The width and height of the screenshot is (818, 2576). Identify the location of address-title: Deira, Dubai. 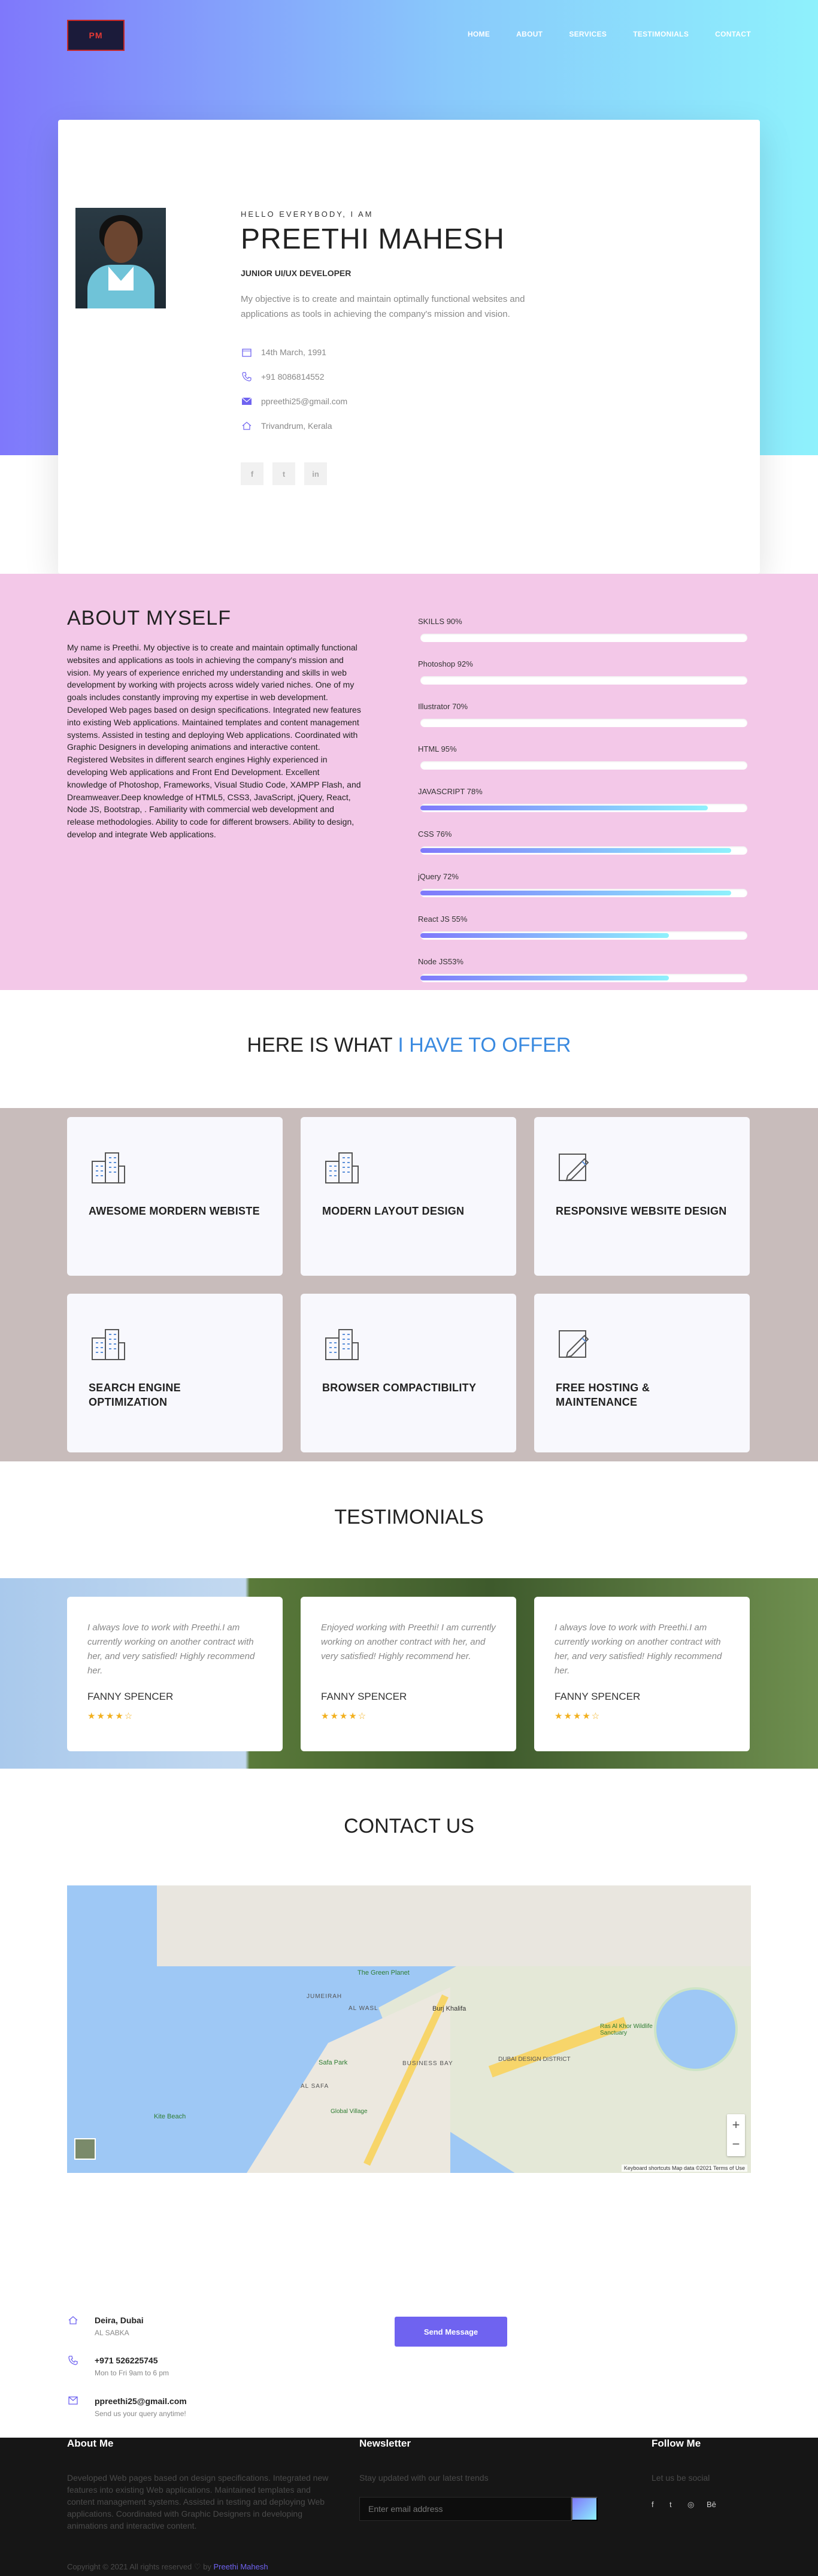
(119, 2320).